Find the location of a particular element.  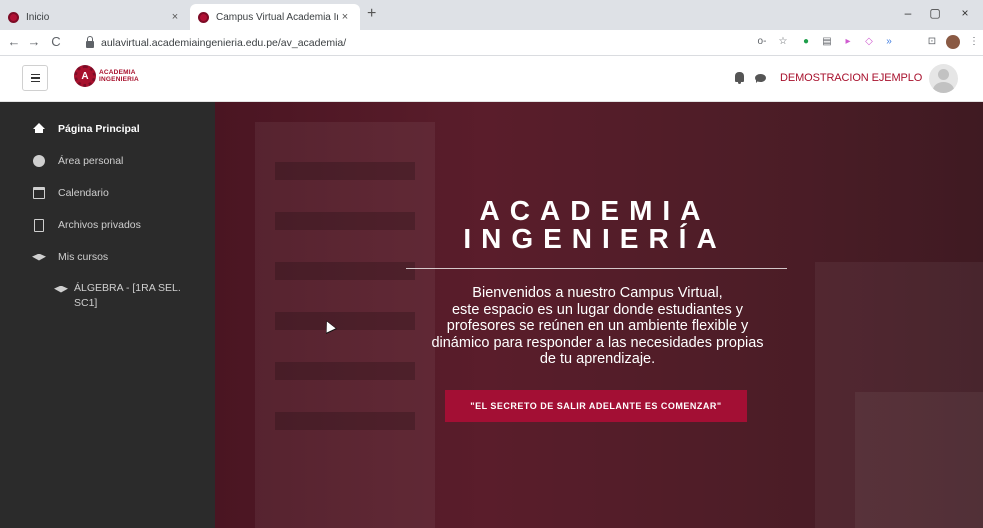

minimize-button: – is located at coordinates (908, 13).